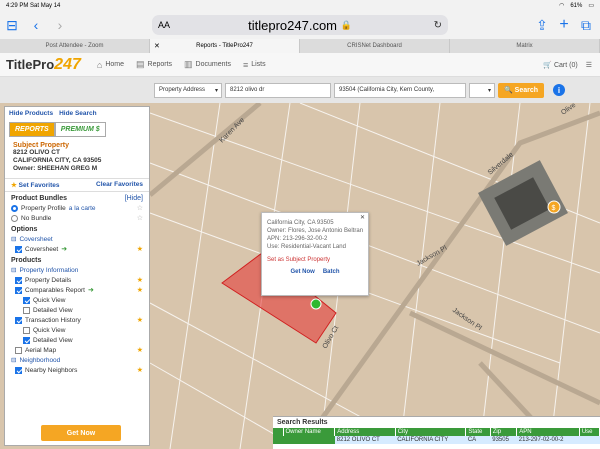 The height and width of the screenshot is (449, 600). Describe the element at coordinates (188, 90) in the screenshot. I see `search-type-select: Property Address ▾` at that location.